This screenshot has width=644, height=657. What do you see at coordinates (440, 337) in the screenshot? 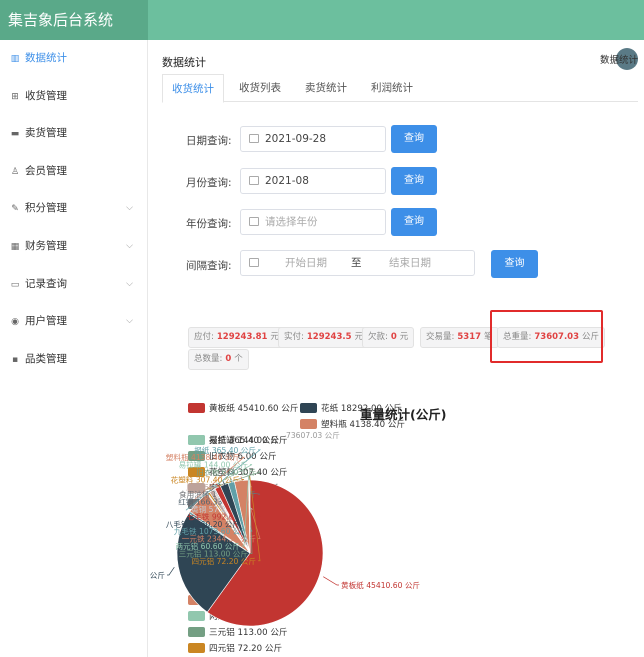
I see `stat-trades-label: 交易量:` at bounding box center [440, 337].